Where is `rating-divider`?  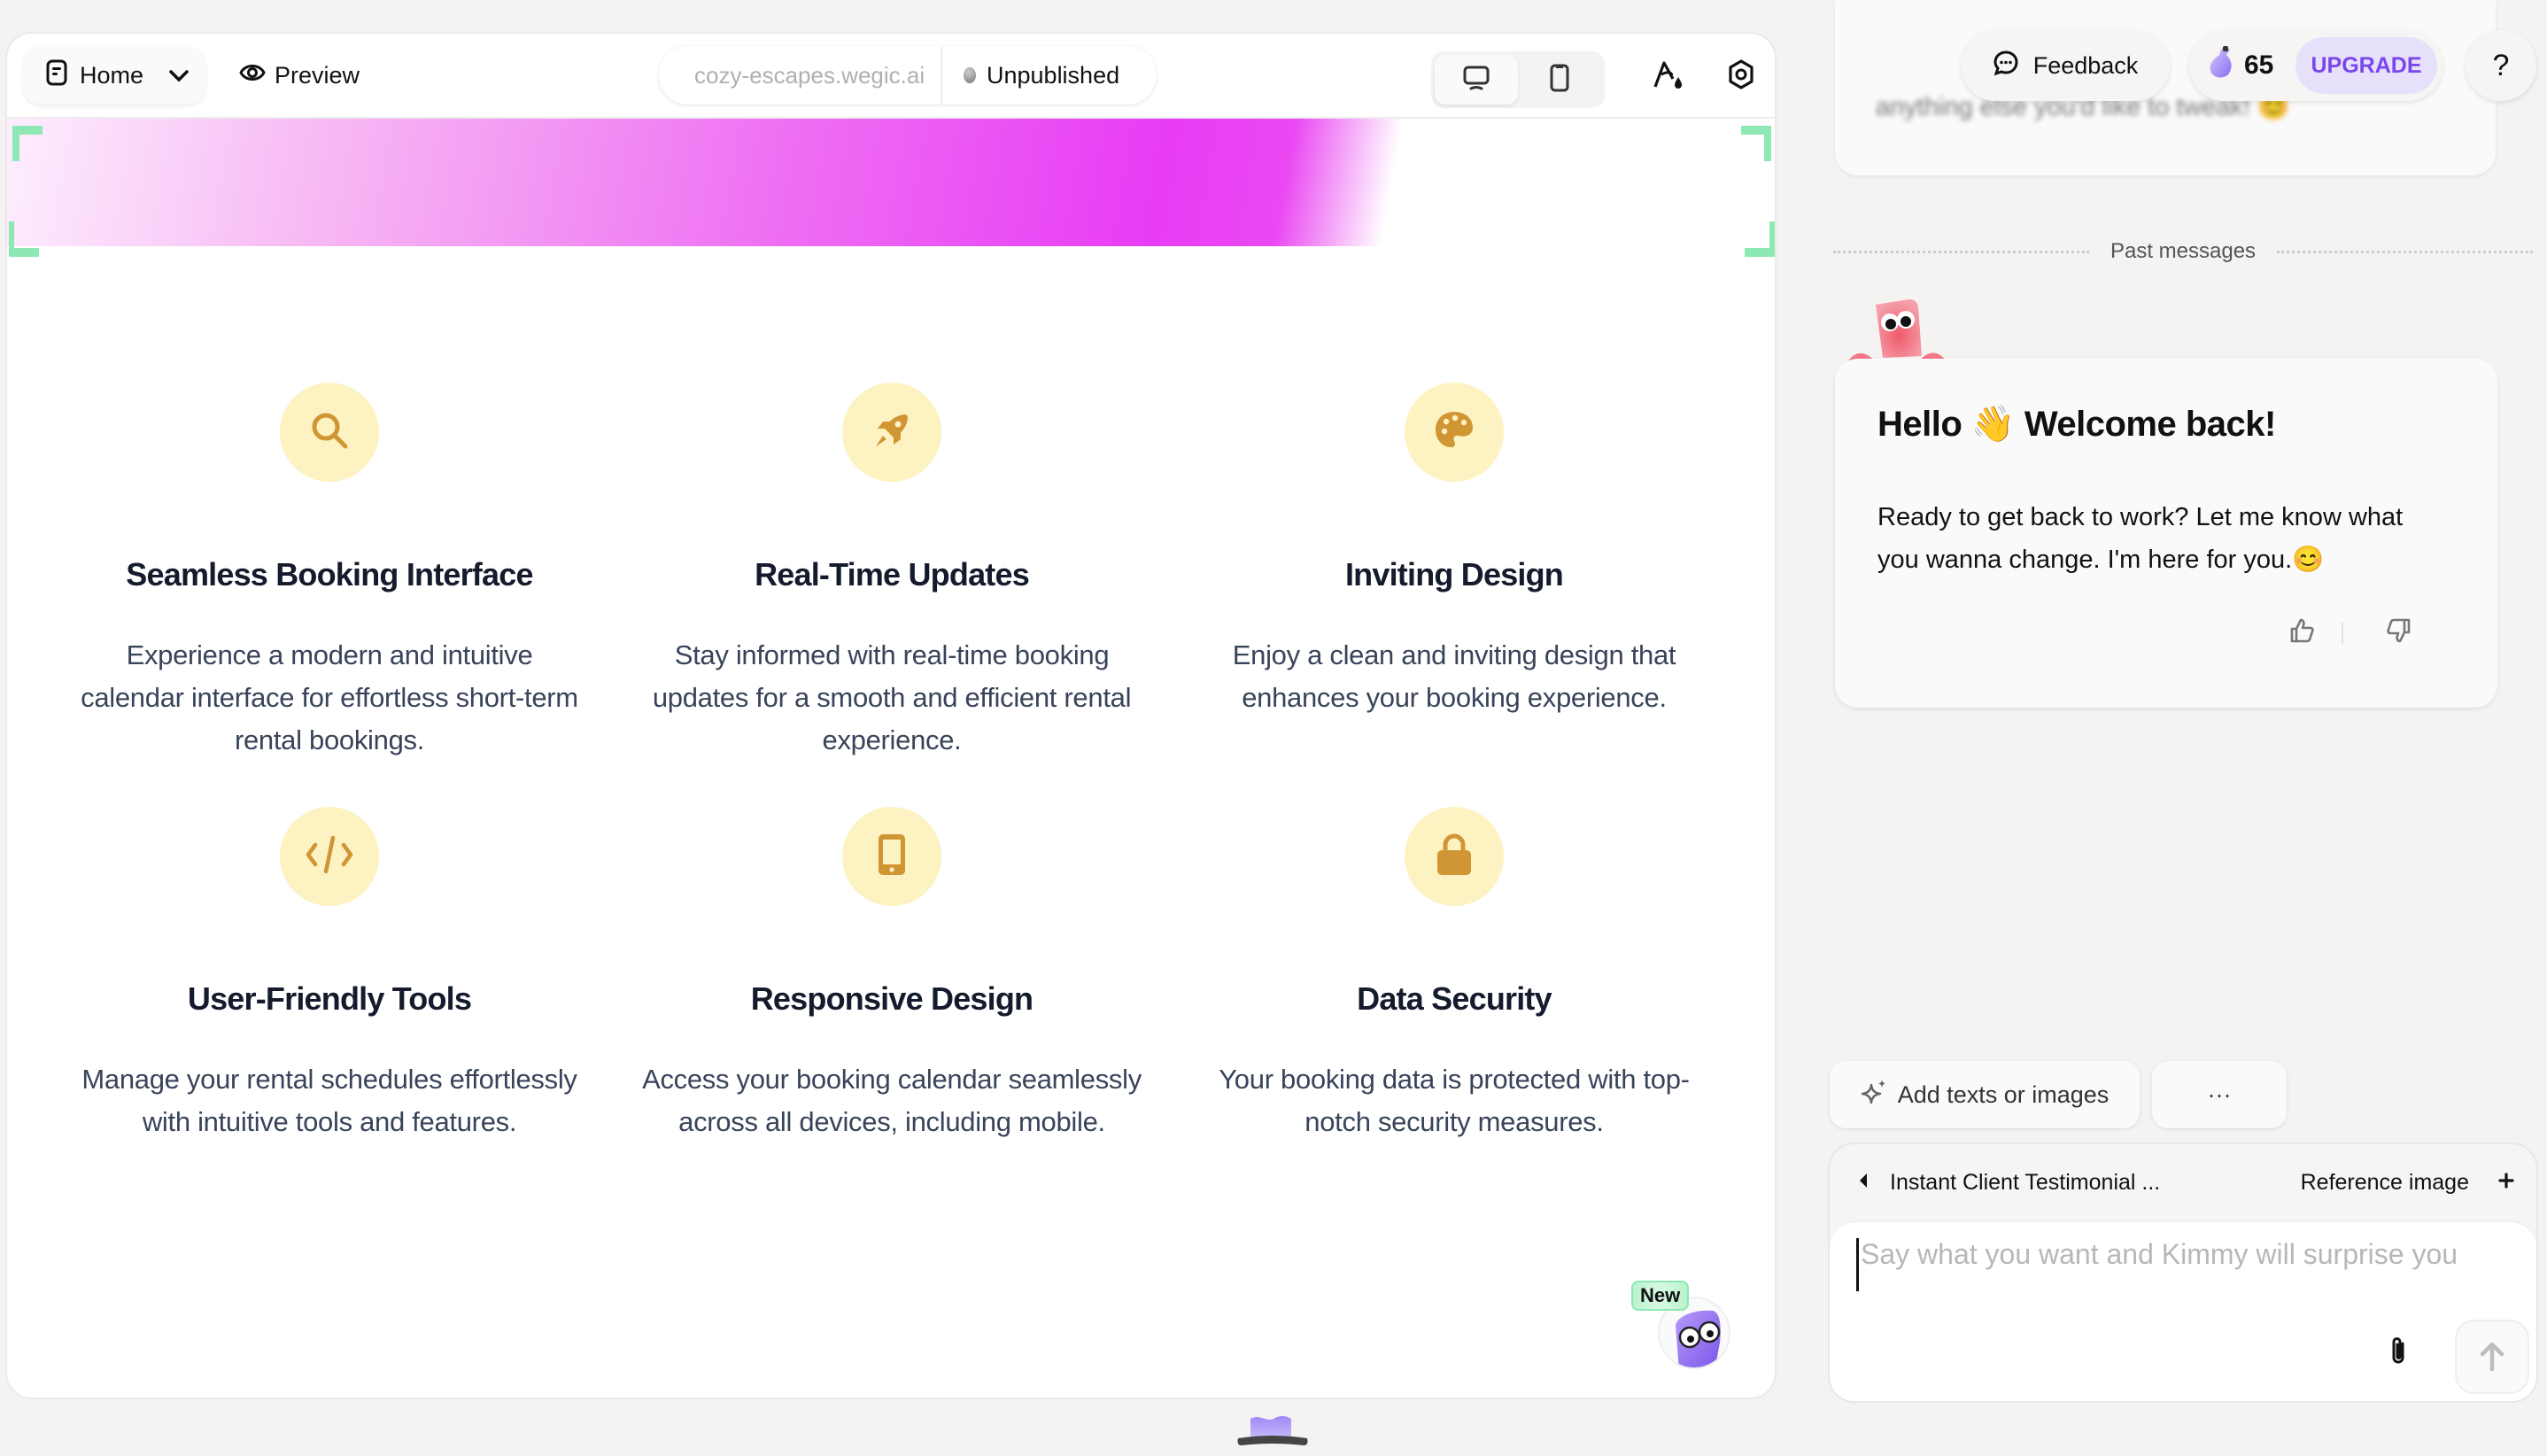
rating-divider is located at coordinates (2342, 633).